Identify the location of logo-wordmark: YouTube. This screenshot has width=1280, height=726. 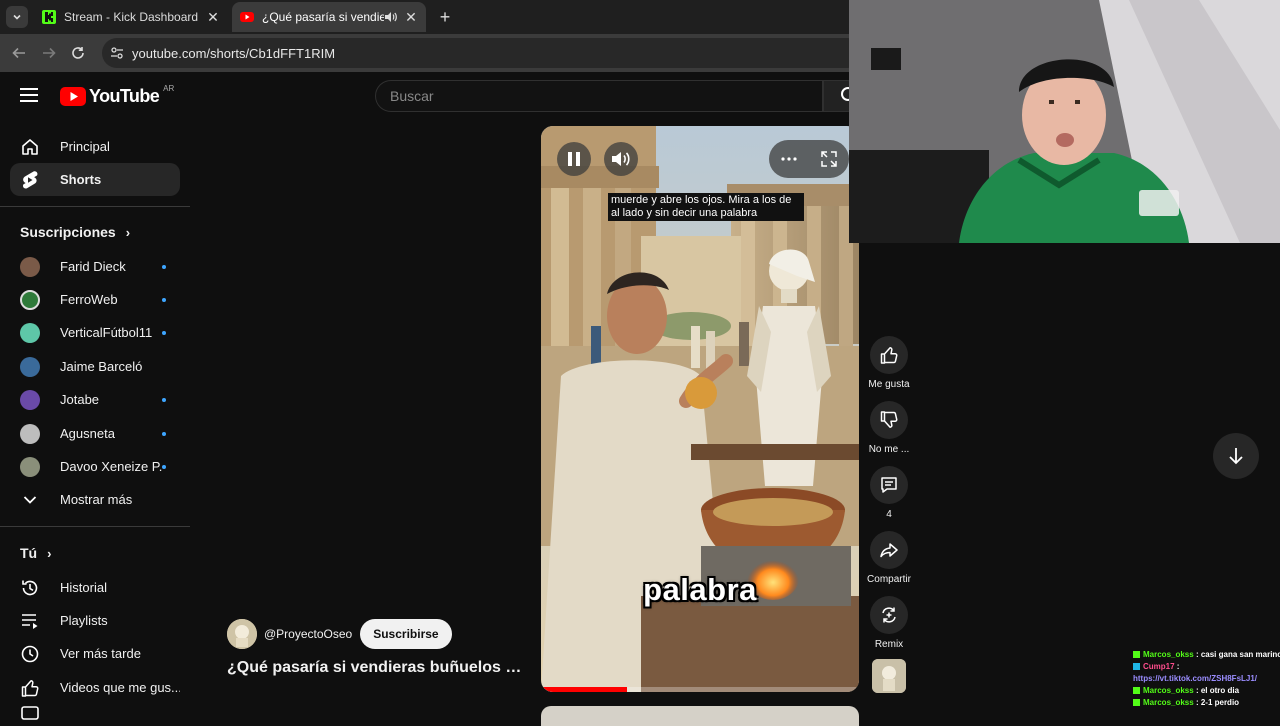
(124, 96).